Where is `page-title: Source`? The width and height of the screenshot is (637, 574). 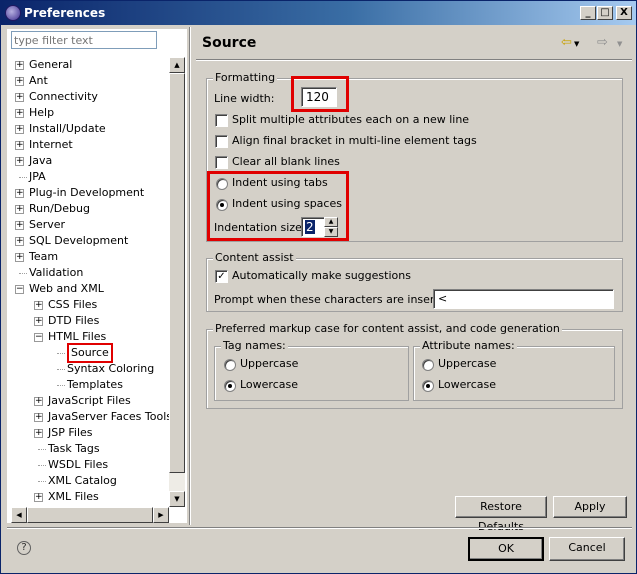 page-title: Source is located at coordinates (229, 43).